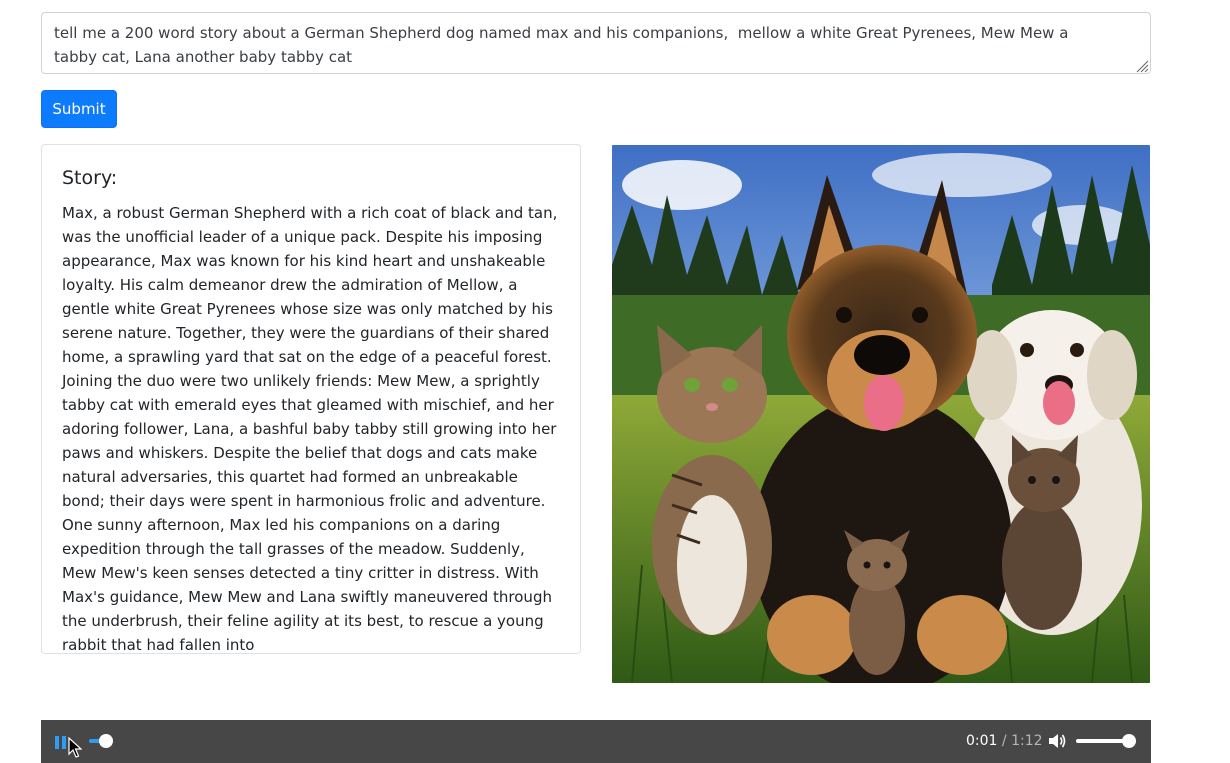 The image size is (1230, 763). Describe the element at coordinates (1141, 65) in the screenshot. I see `resize-grip-icon` at that location.